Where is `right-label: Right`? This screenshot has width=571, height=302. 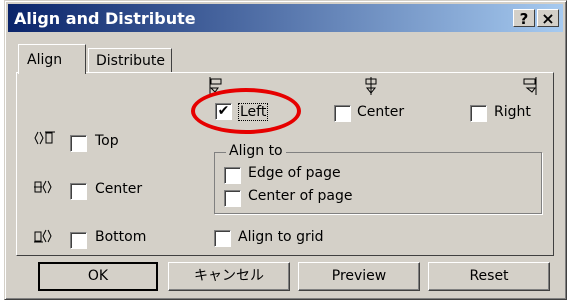 right-label: Right is located at coordinates (512, 112).